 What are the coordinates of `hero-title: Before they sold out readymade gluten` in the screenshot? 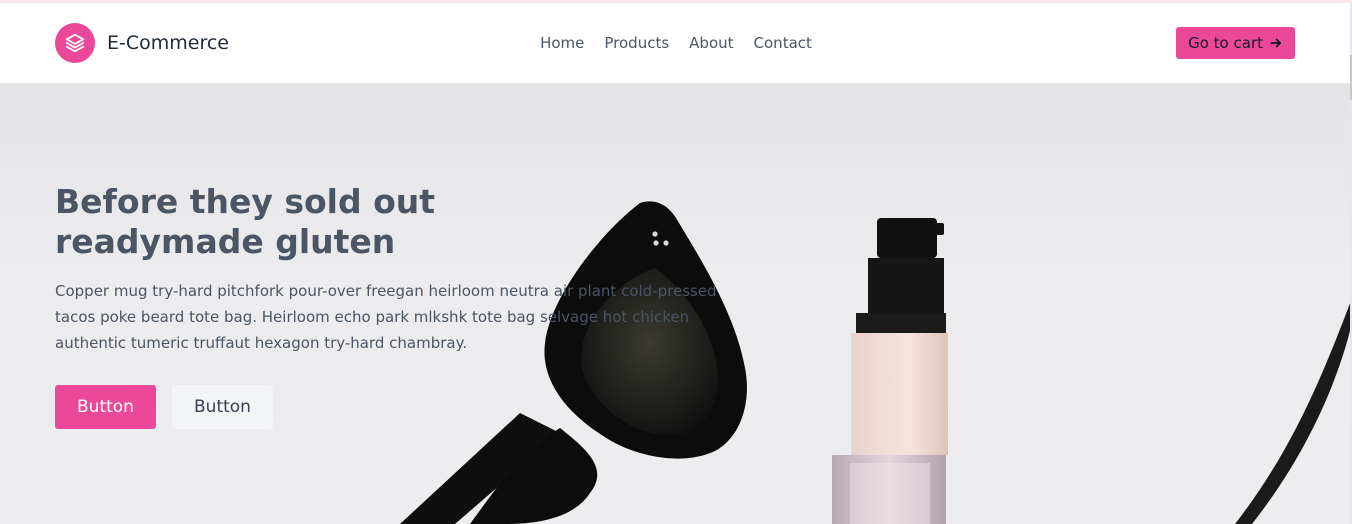 It's located at (305, 222).